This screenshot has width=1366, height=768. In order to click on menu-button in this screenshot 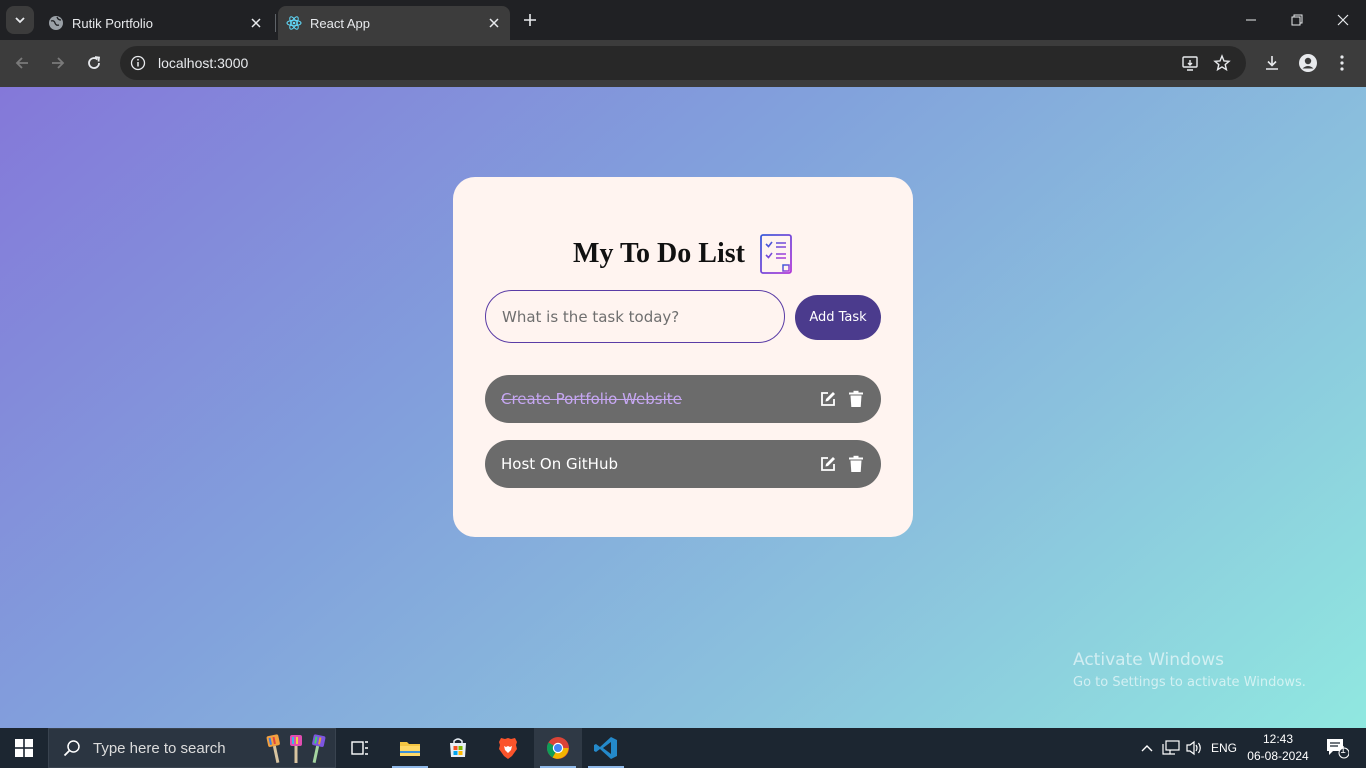, I will do `click(1342, 63)`.